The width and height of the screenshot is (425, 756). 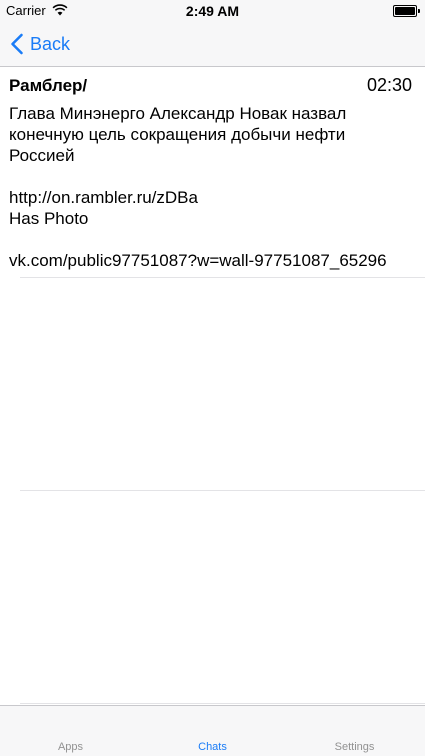 I want to click on status-time: 2:49 AM, so click(x=212, y=11).